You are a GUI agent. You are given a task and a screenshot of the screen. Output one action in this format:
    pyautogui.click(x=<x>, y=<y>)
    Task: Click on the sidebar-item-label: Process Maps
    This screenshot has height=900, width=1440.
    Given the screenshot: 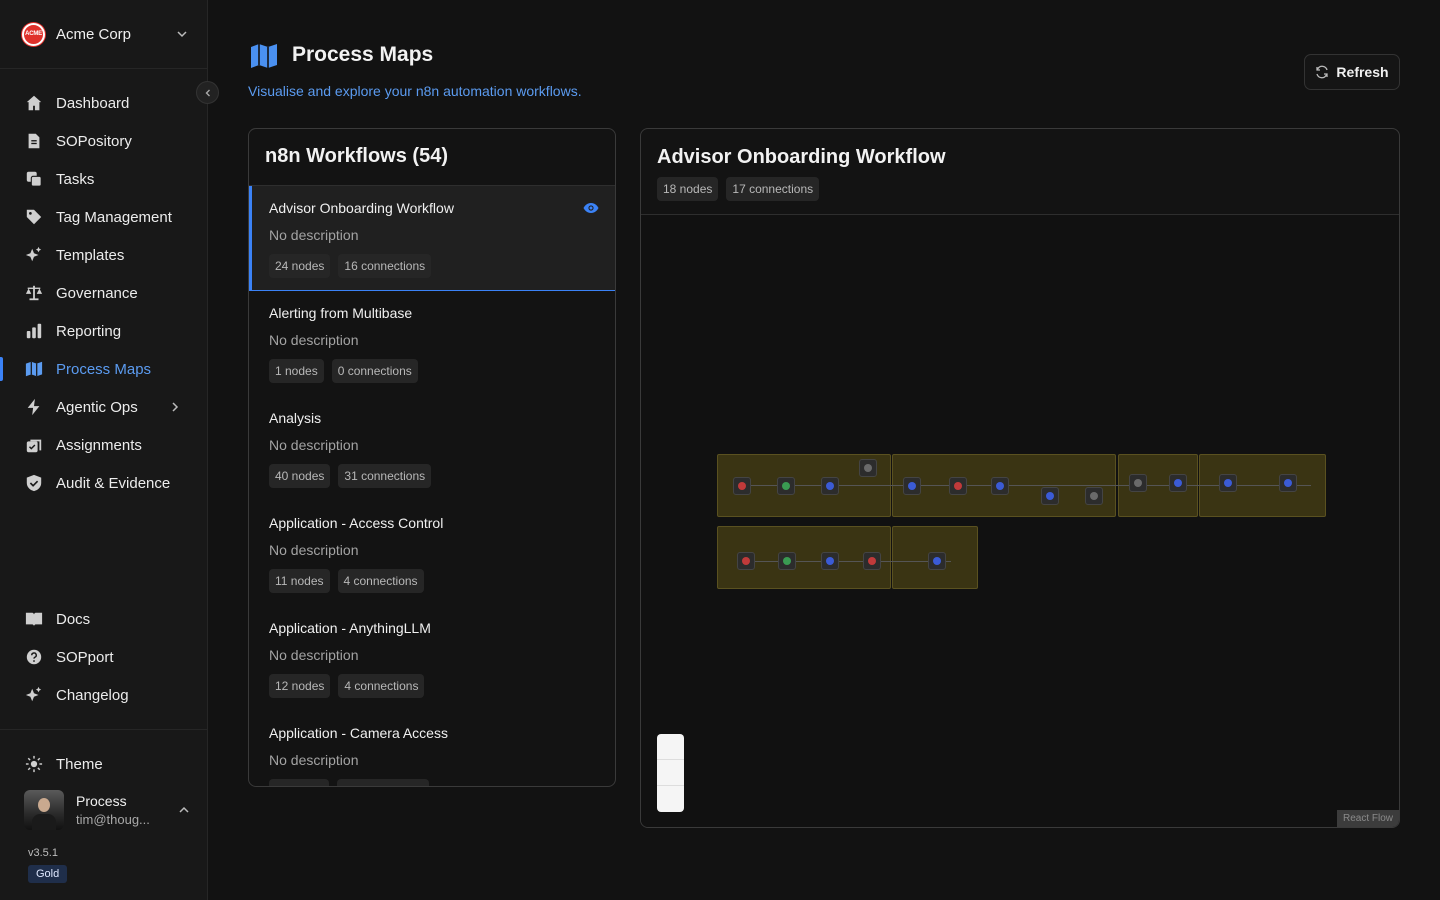 What is the action you would take?
    pyautogui.click(x=104, y=369)
    